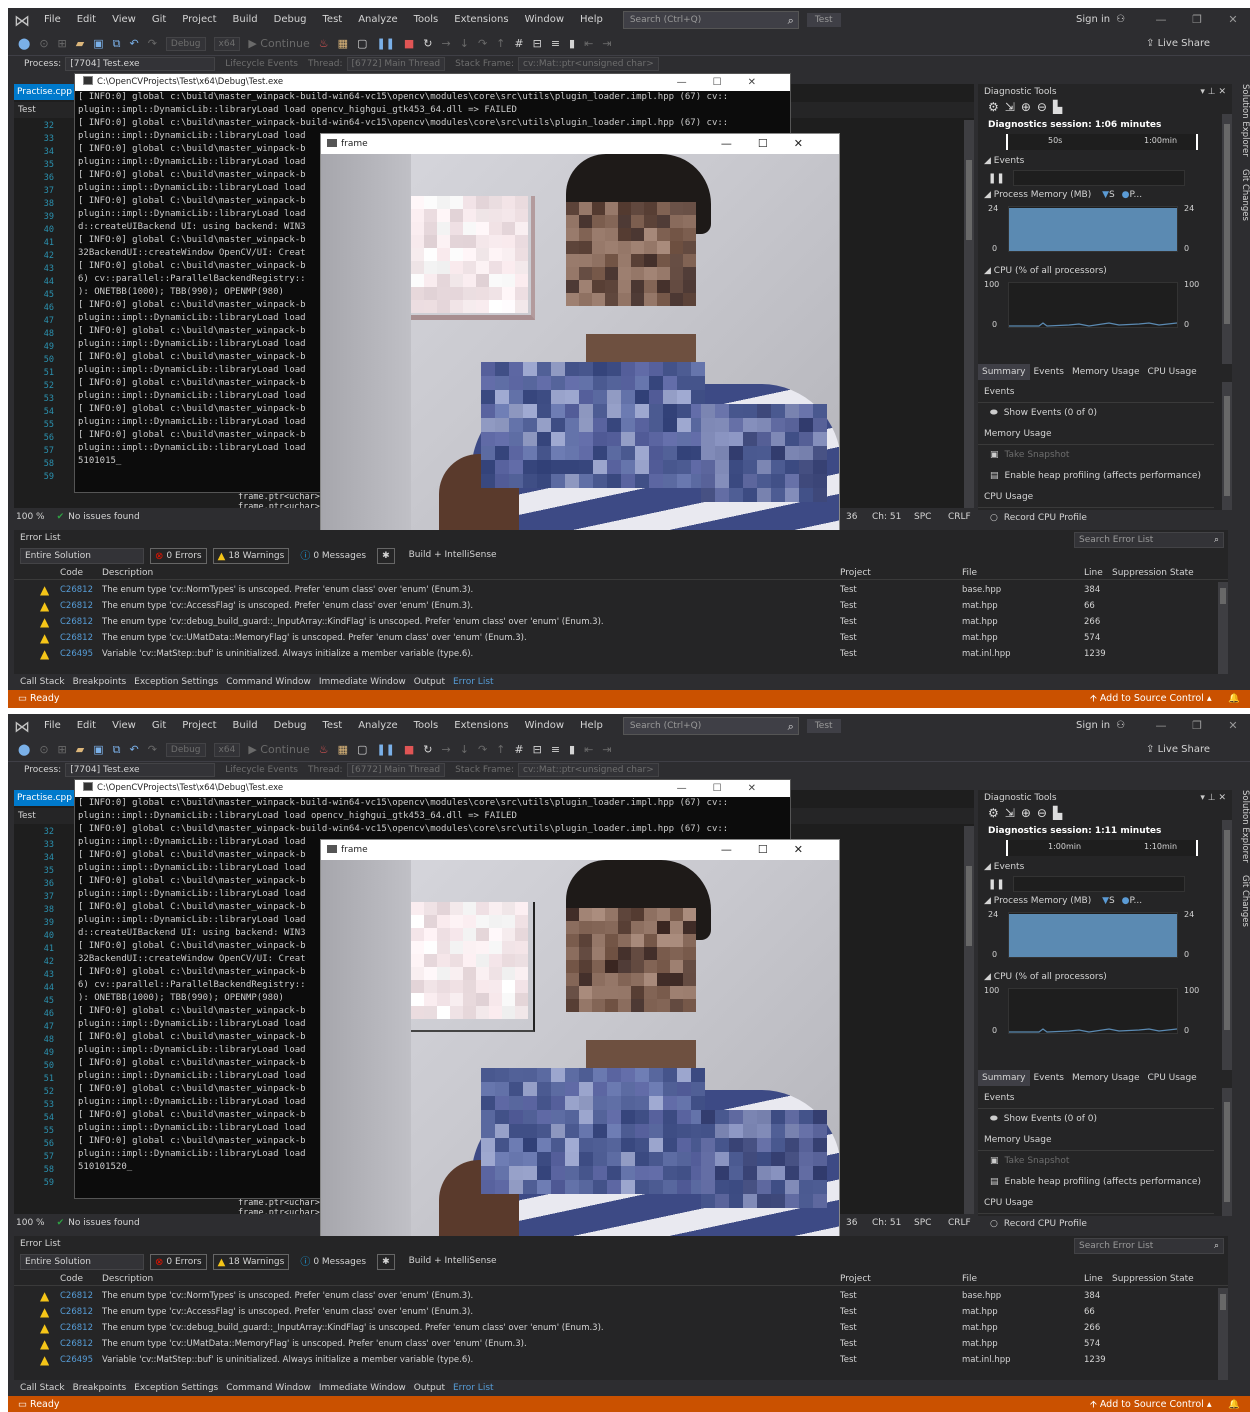 The width and height of the screenshot is (1250, 1412). What do you see at coordinates (429, 1388) in the screenshot?
I see `tab-output: Output` at bounding box center [429, 1388].